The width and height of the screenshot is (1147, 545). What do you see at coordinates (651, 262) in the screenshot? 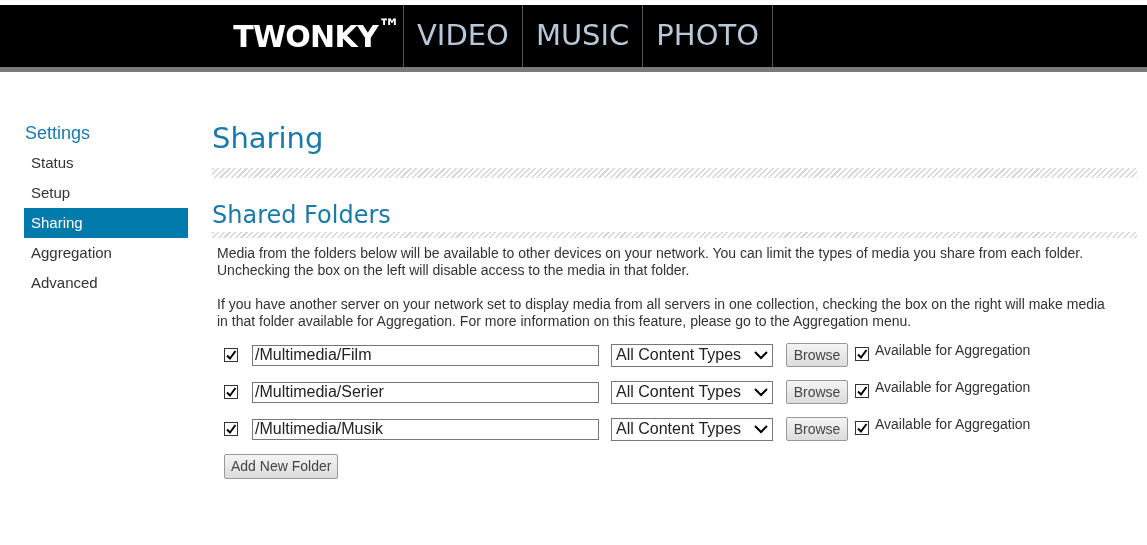
I see `description-paragraph: Media from the folders below will be available to other devices on your network. You can limit the types of media you share from each folder. Unchecking the box on the left will disable access to the media in that folder.` at bounding box center [651, 262].